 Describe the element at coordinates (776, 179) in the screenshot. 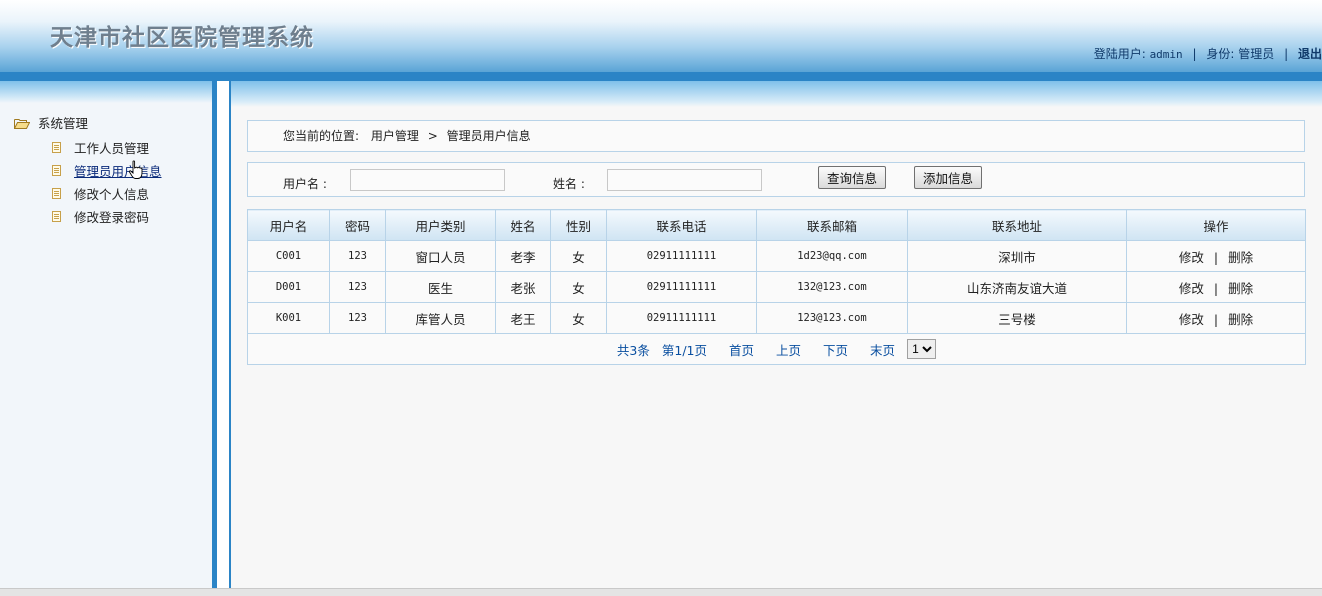

I see `search-panel: 用户名 : 姓名 : 查询信息 添加信息` at that location.